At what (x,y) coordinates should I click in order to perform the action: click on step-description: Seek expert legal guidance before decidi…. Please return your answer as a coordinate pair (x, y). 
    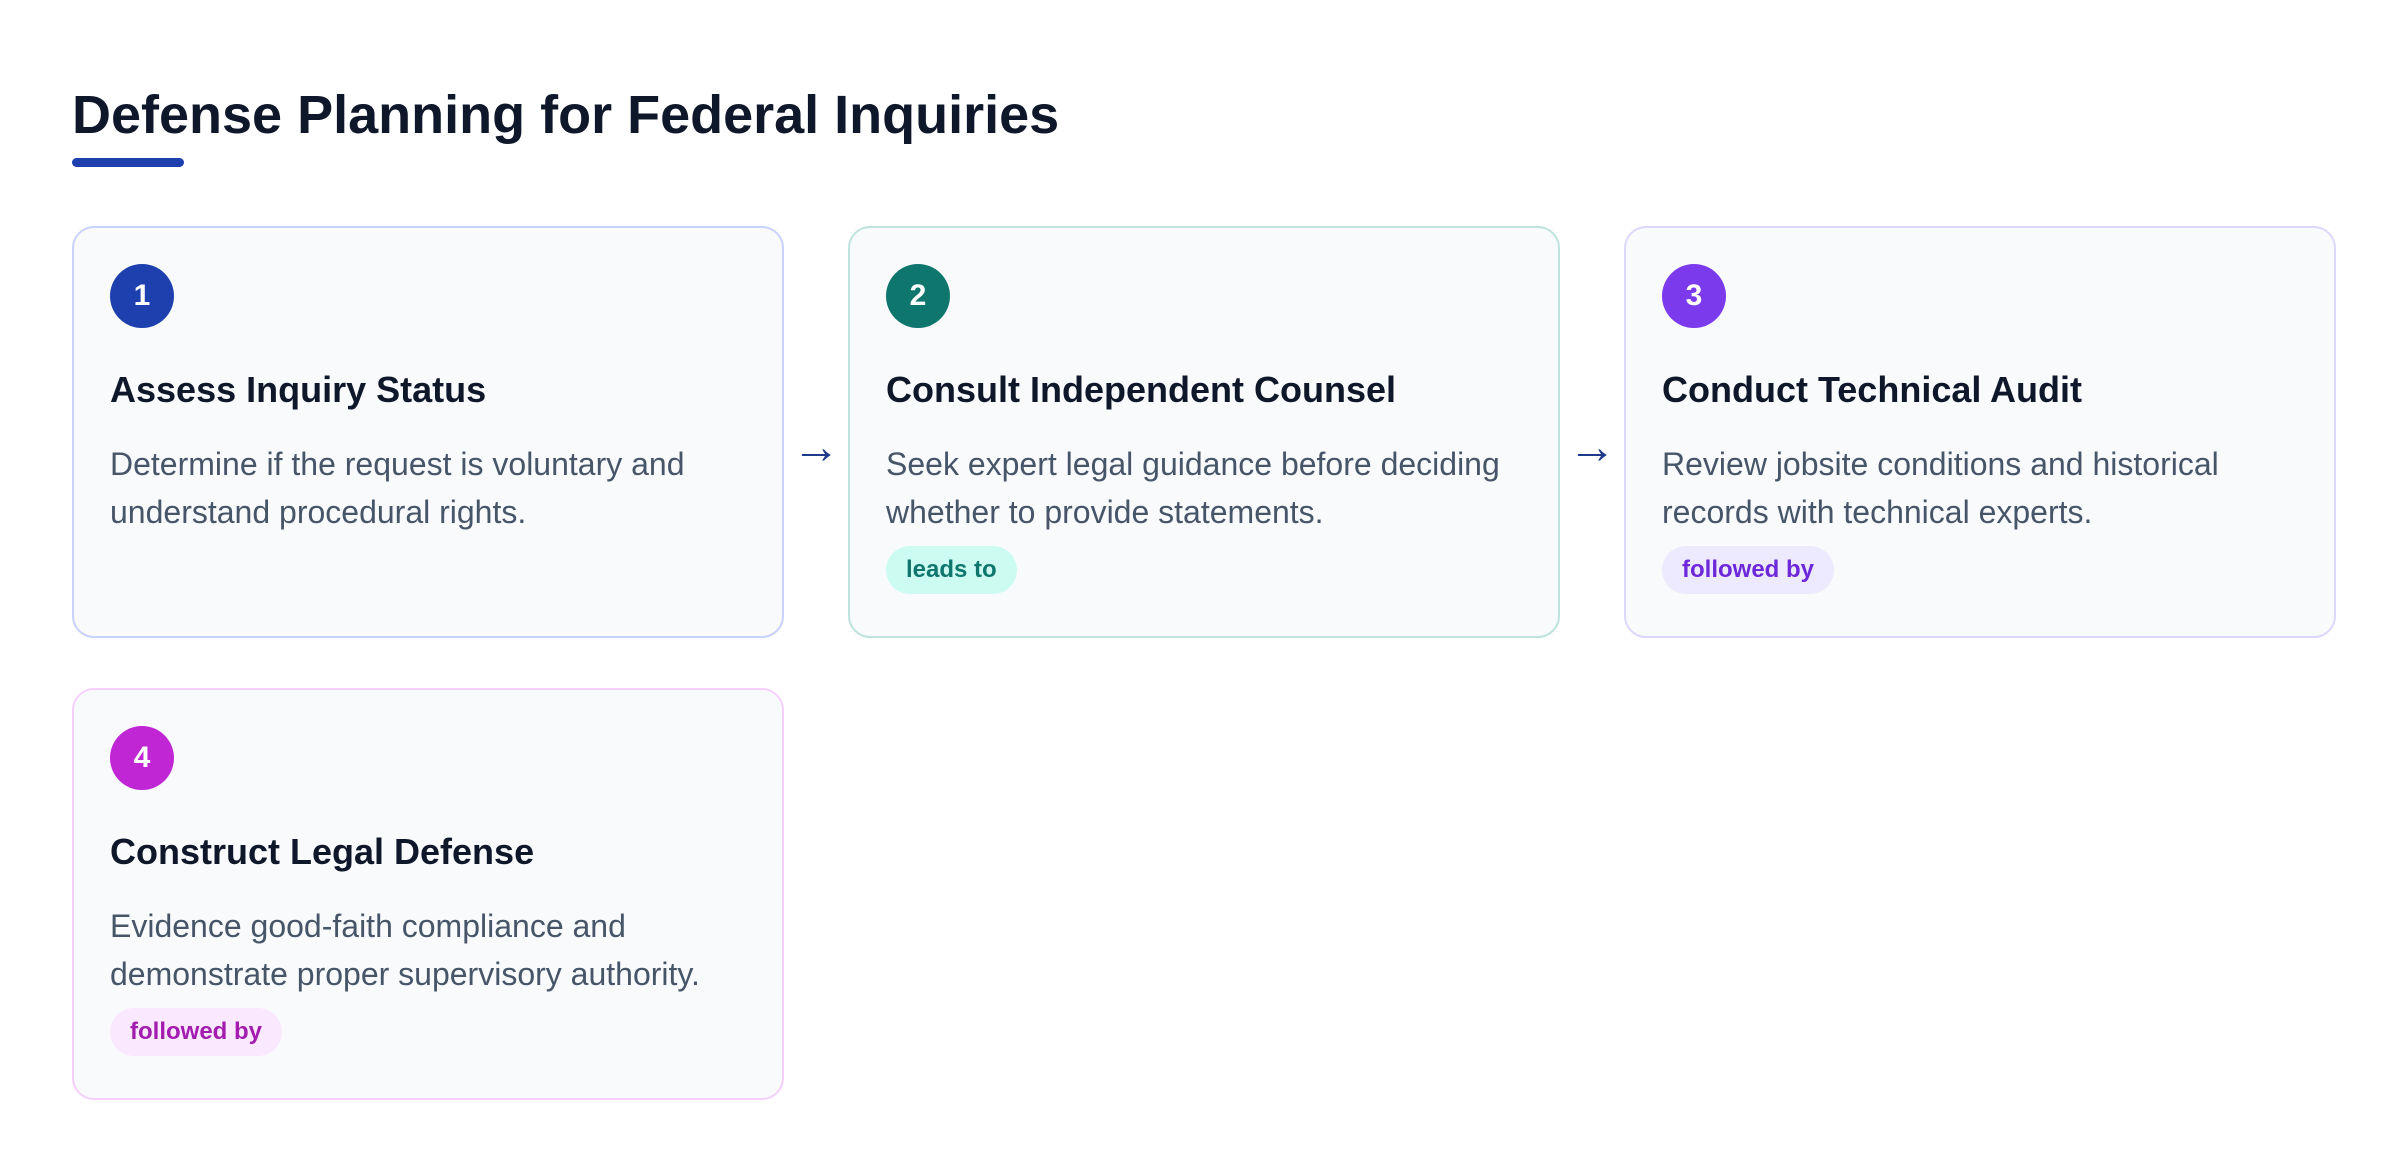
    Looking at the image, I should click on (1193, 488).